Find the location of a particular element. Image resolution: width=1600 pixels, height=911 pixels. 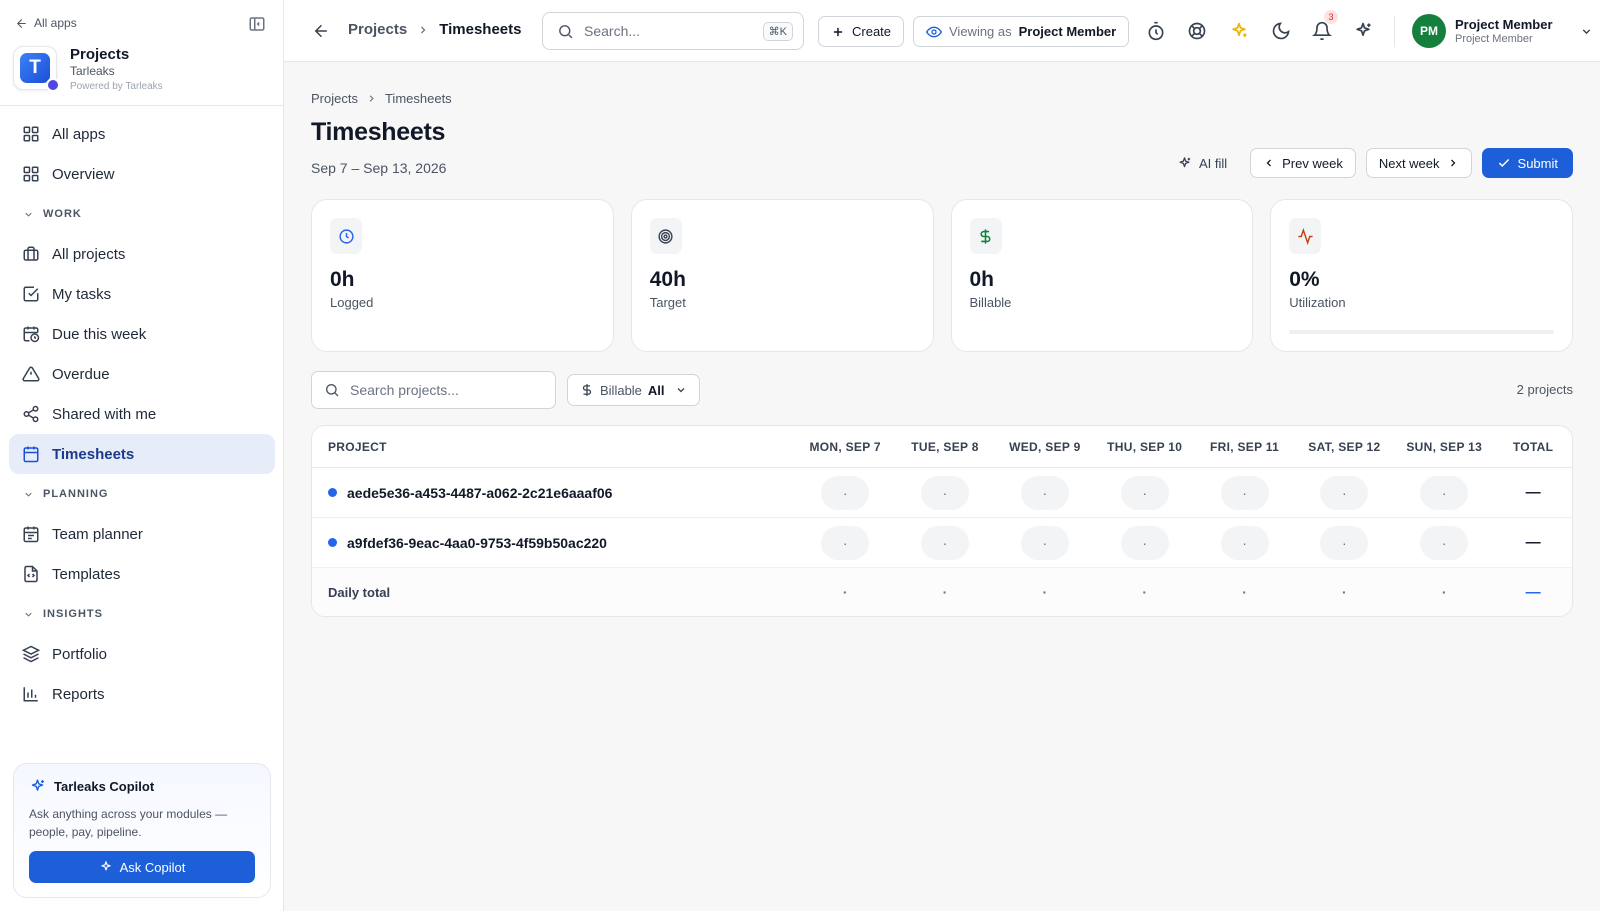

billable-filter-select: Billable All is located at coordinates (633, 390).